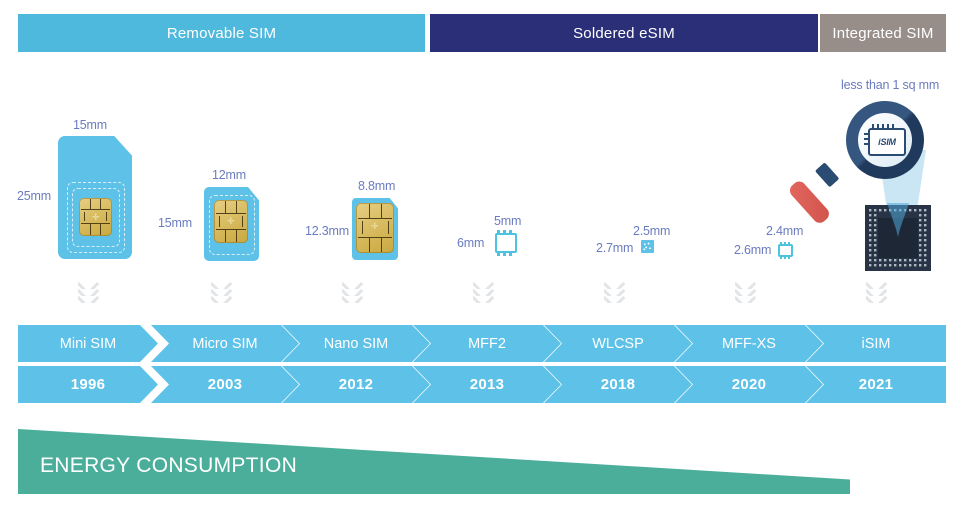 This screenshot has height=512, width=980. Describe the element at coordinates (229, 175) in the screenshot. I see `dimension-label-micro-sim-width: 12mm` at that location.